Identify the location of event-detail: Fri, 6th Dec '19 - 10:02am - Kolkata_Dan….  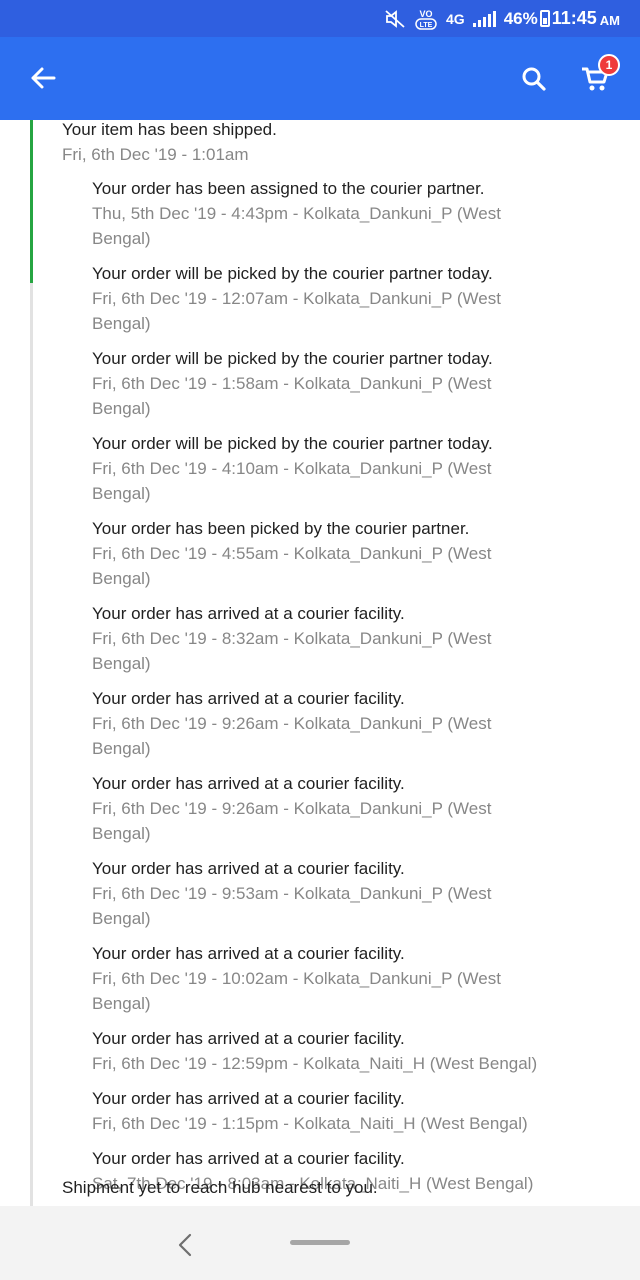
(296, 978).